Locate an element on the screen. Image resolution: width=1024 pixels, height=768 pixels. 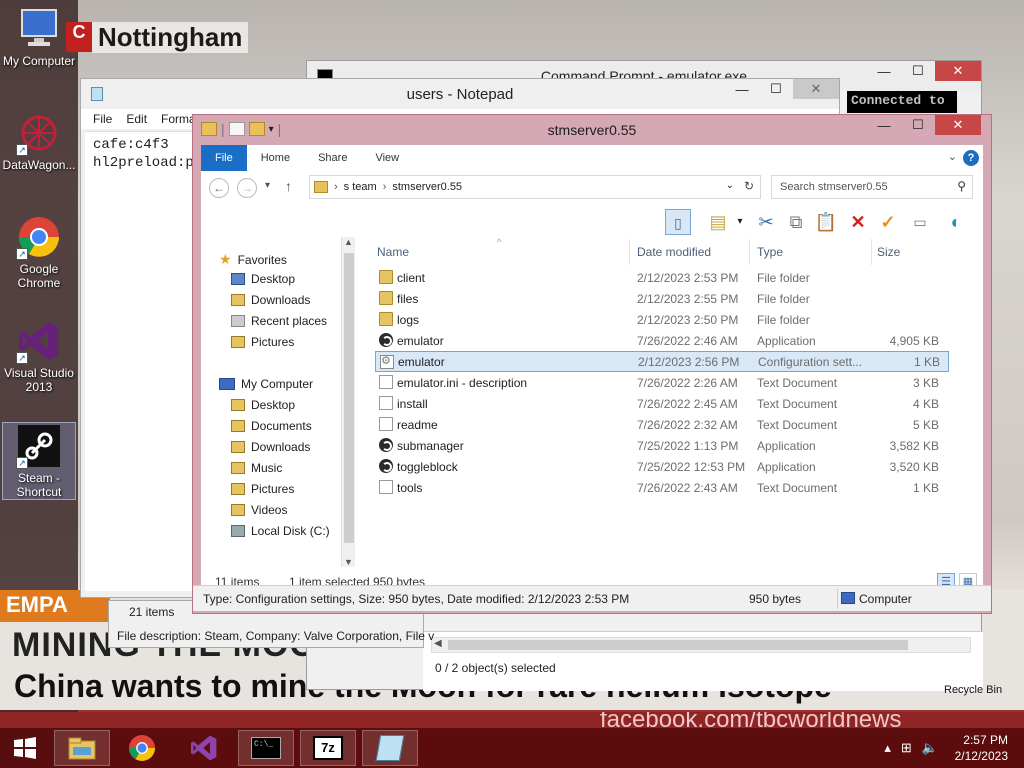
file-row: logs 2/12/2023 2:50 PM File folder is located at coordinates (662, 319).